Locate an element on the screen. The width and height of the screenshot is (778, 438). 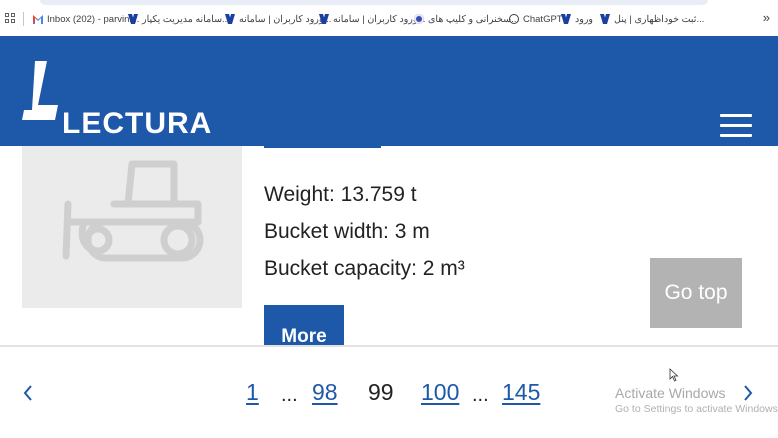
bulldozer-icon is located at coordinates (133, 211).